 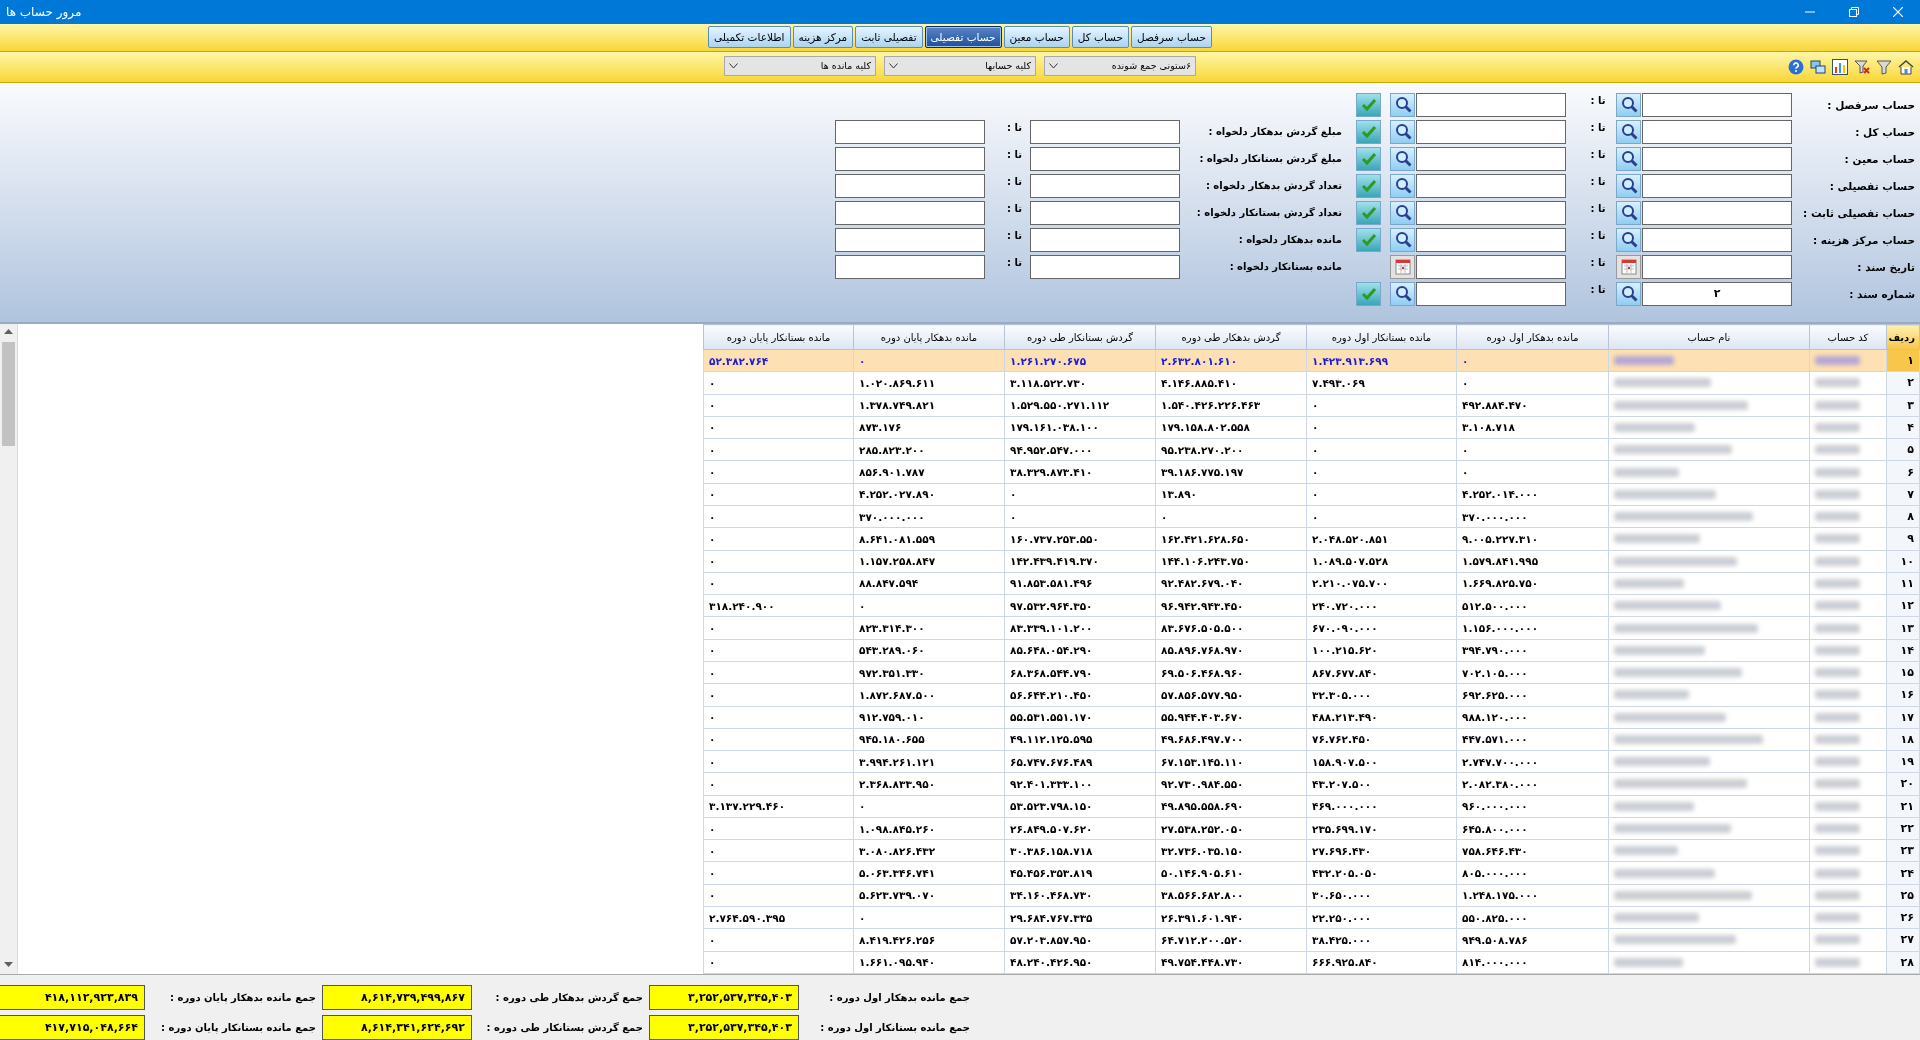 What do you see at coordinates (1903, 449) in the screenshot?
I see `row-number: ۵` at bounding box center [1903, 449].